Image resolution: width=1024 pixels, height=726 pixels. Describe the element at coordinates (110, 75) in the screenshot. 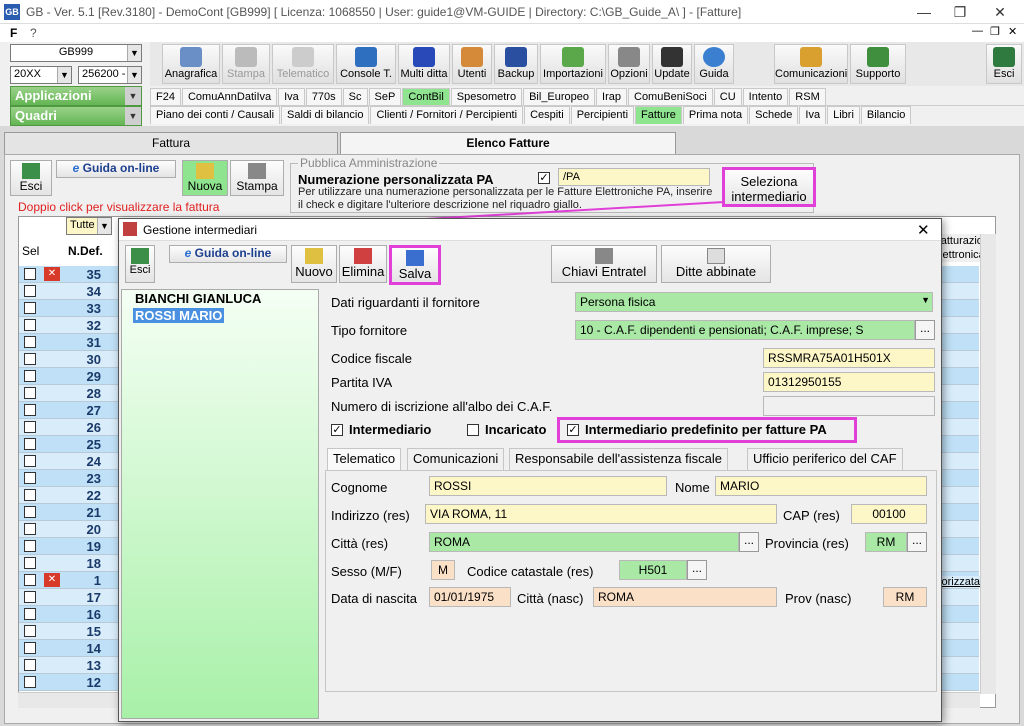

I see `code-select: 256200 - ▼` at that location.